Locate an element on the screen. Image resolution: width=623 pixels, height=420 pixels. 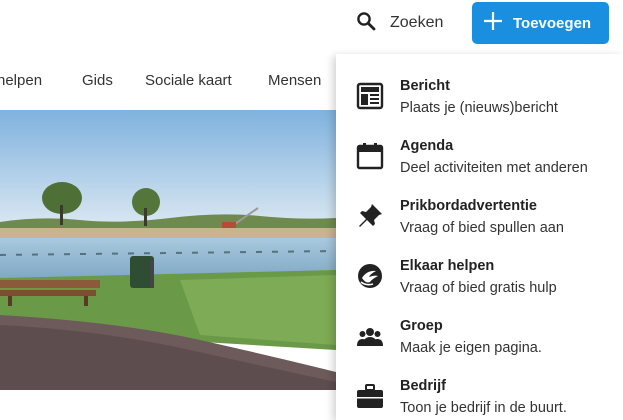
menu-item-title: Groep is located at coordinates (421, 326).